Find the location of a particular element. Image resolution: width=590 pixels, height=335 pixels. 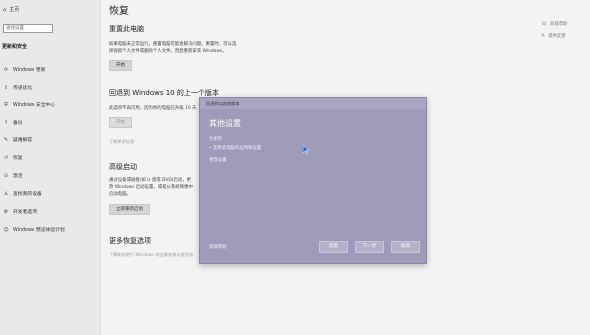

sidebar-item-backup: ↑ 备份 is located at coordinates (13, 123).